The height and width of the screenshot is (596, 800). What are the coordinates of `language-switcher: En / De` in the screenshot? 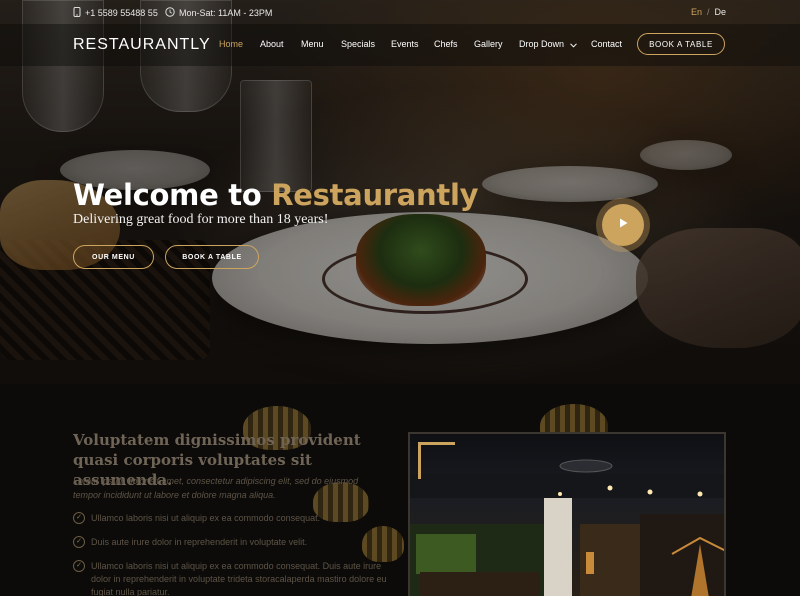 It's located at (708, 12).